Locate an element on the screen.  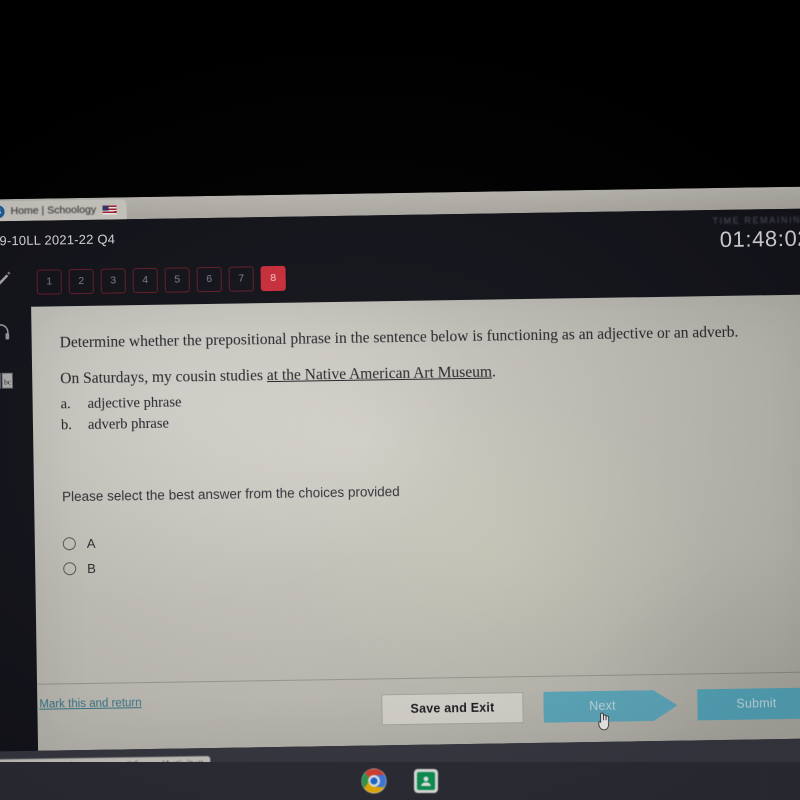
browser-tab-schoology: S Home | Schoology is located at coordinates (63, 210).